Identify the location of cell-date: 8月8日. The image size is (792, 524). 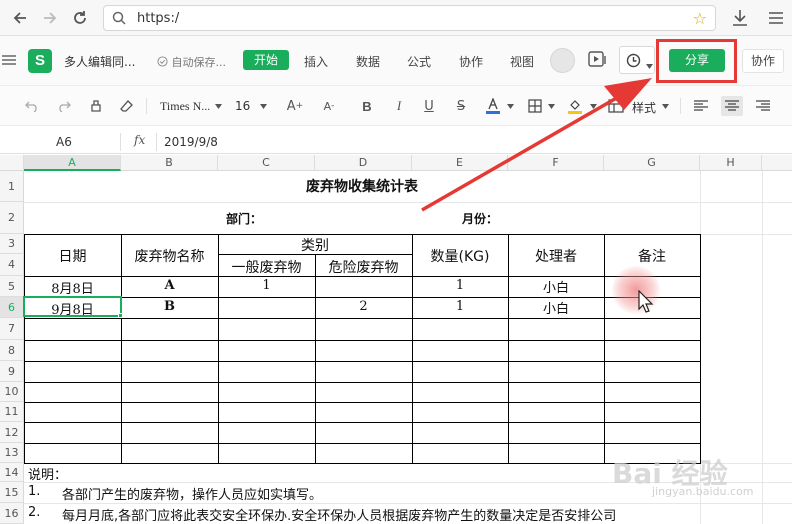
(72, 287).